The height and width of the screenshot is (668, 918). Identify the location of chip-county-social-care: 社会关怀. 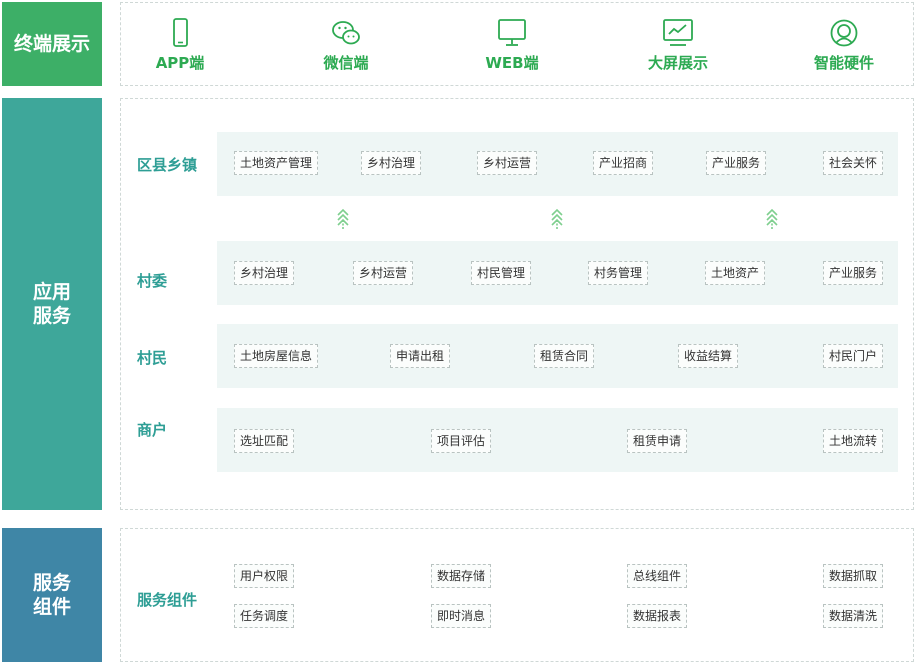
(853, 163).